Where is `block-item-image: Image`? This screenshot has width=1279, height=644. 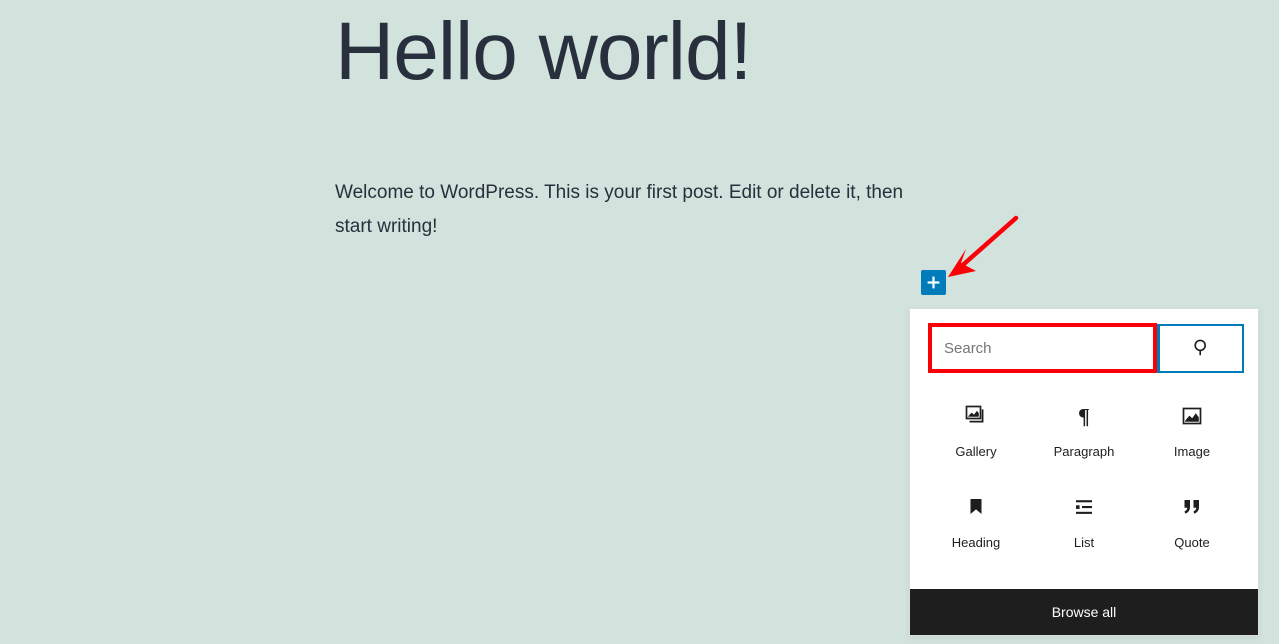
block-item-image: Image is located at coordinates (1192, 448).